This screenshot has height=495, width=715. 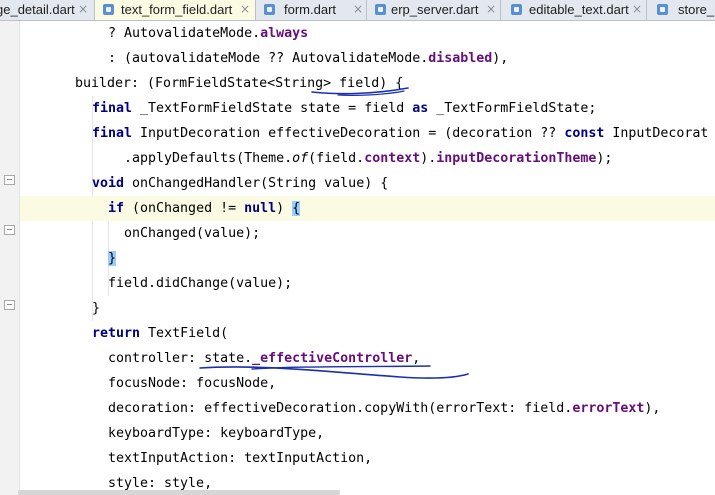 I want to click on annotation-underline-controller, so click(x=334, y=372).